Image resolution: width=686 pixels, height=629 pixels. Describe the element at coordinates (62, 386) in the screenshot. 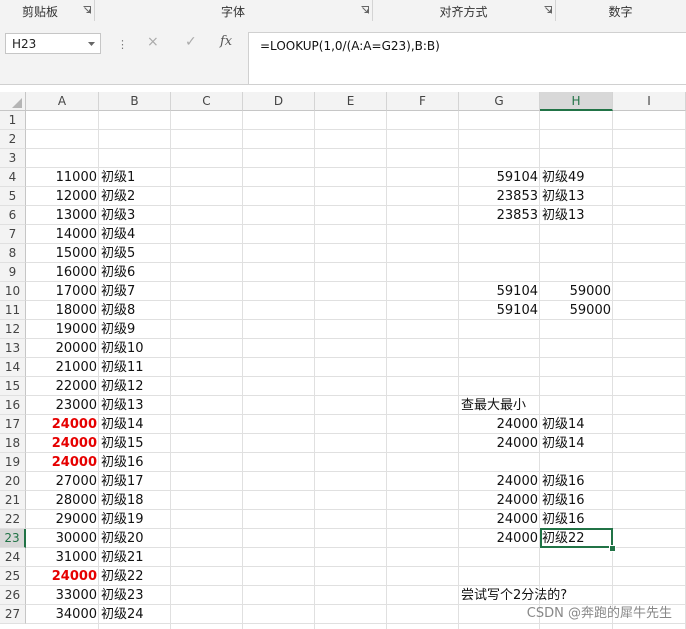

I see `cell-a15: 22000` at that location.